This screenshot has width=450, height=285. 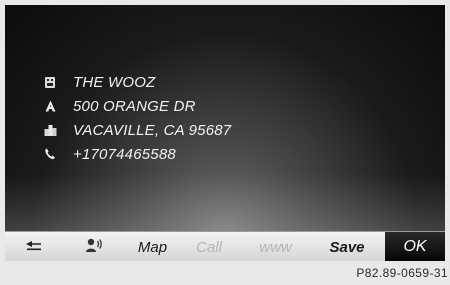 I want to click on voice-tag-button, so click(x=94, y=246).